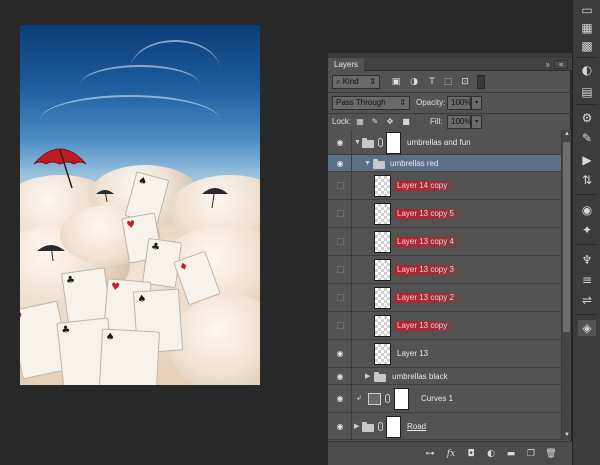 Image resolution: width=600 pixels, height=465 pixels. What do you see at coordinates (567, 134) in the screenshot?
I see `scroll-up-arrow-icon: ▲` at bounding box center [567, 134].